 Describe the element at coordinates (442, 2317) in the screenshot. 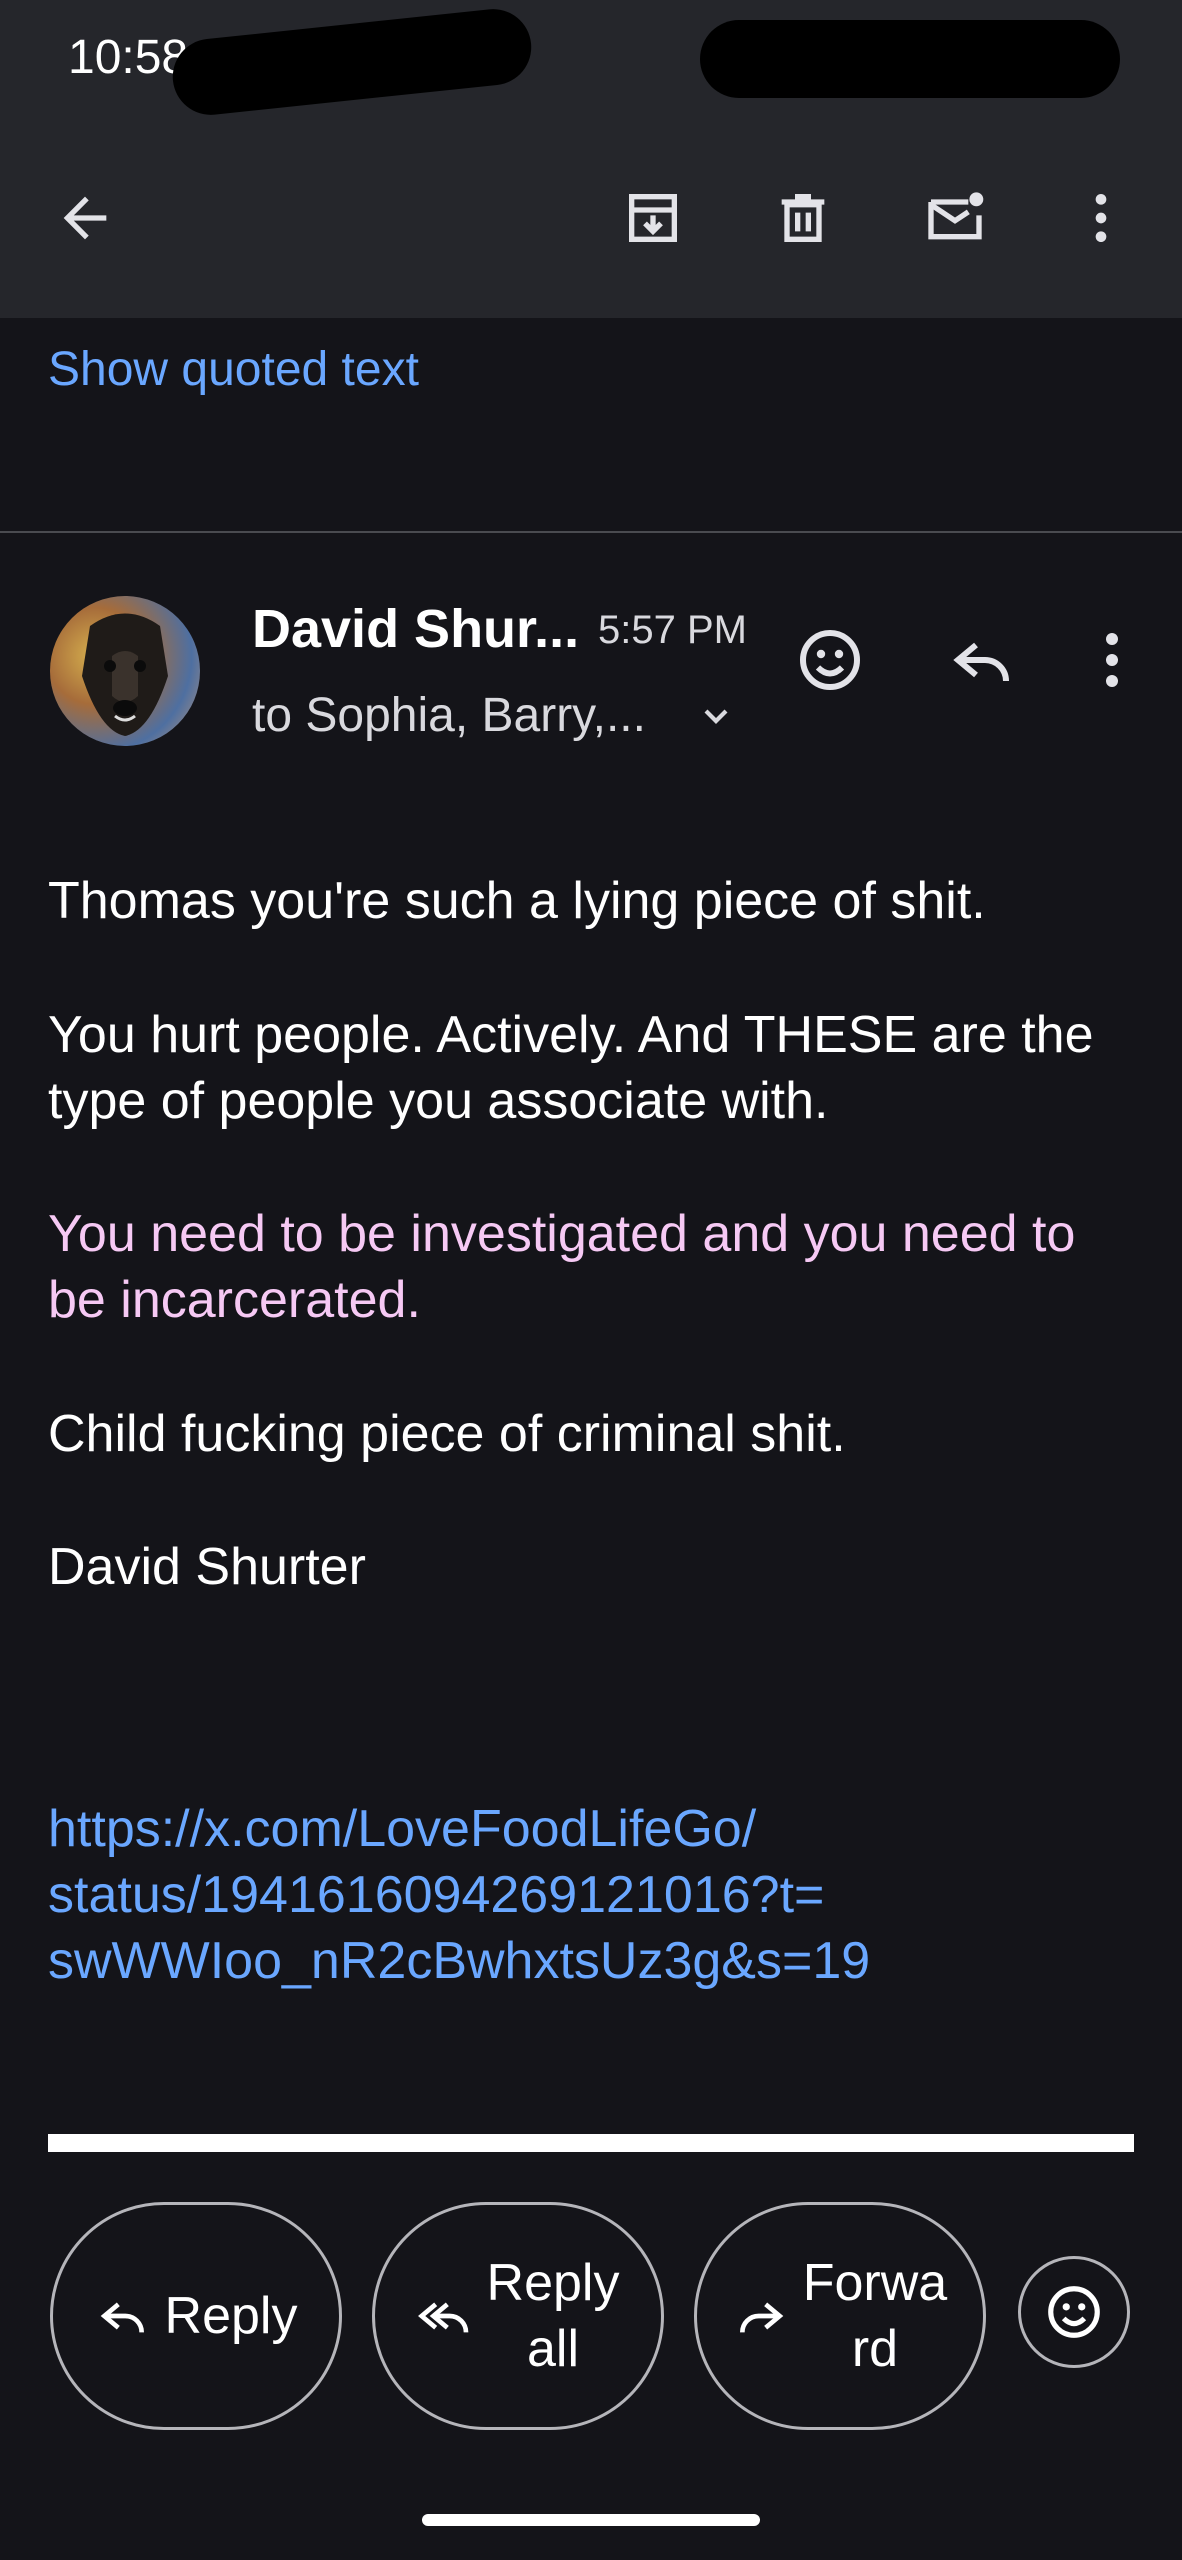

I see `reply-all-icon` at that location.